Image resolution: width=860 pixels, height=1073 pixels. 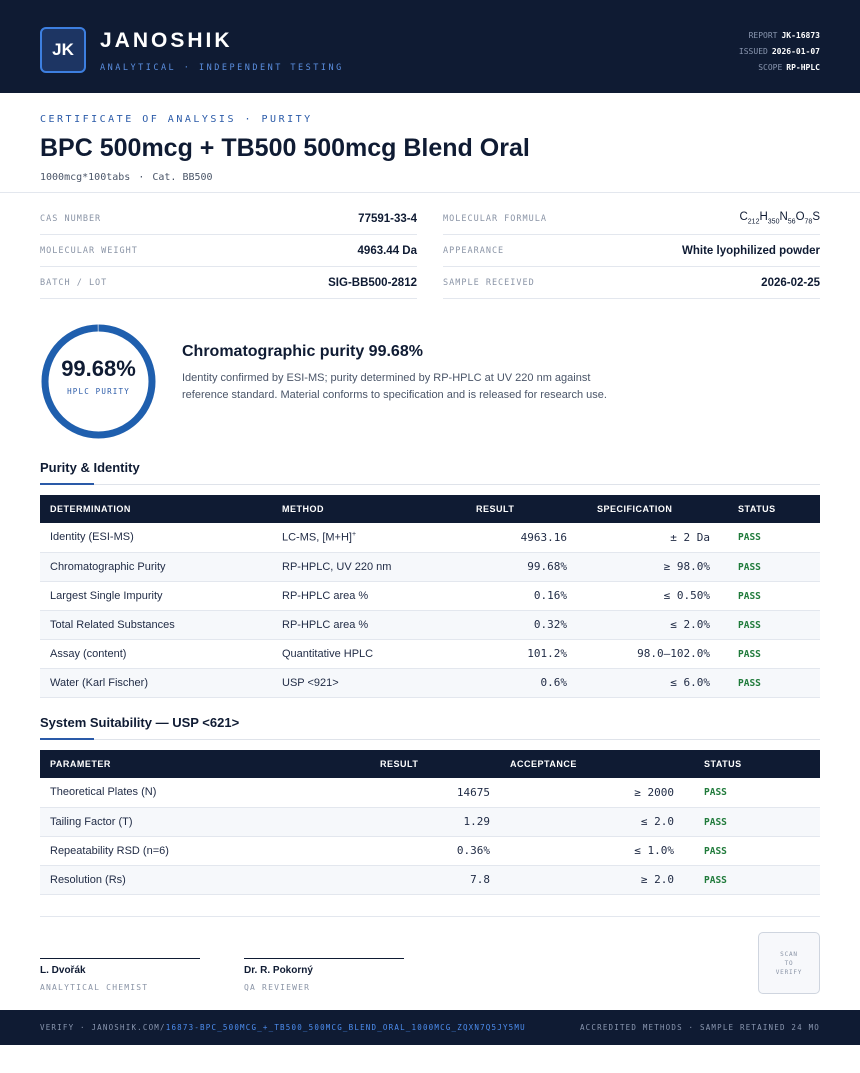 I want to click on document-eyebrow: CERTIFICATE OF ANALYSIS · PURITY, so click(x=176, y=119).